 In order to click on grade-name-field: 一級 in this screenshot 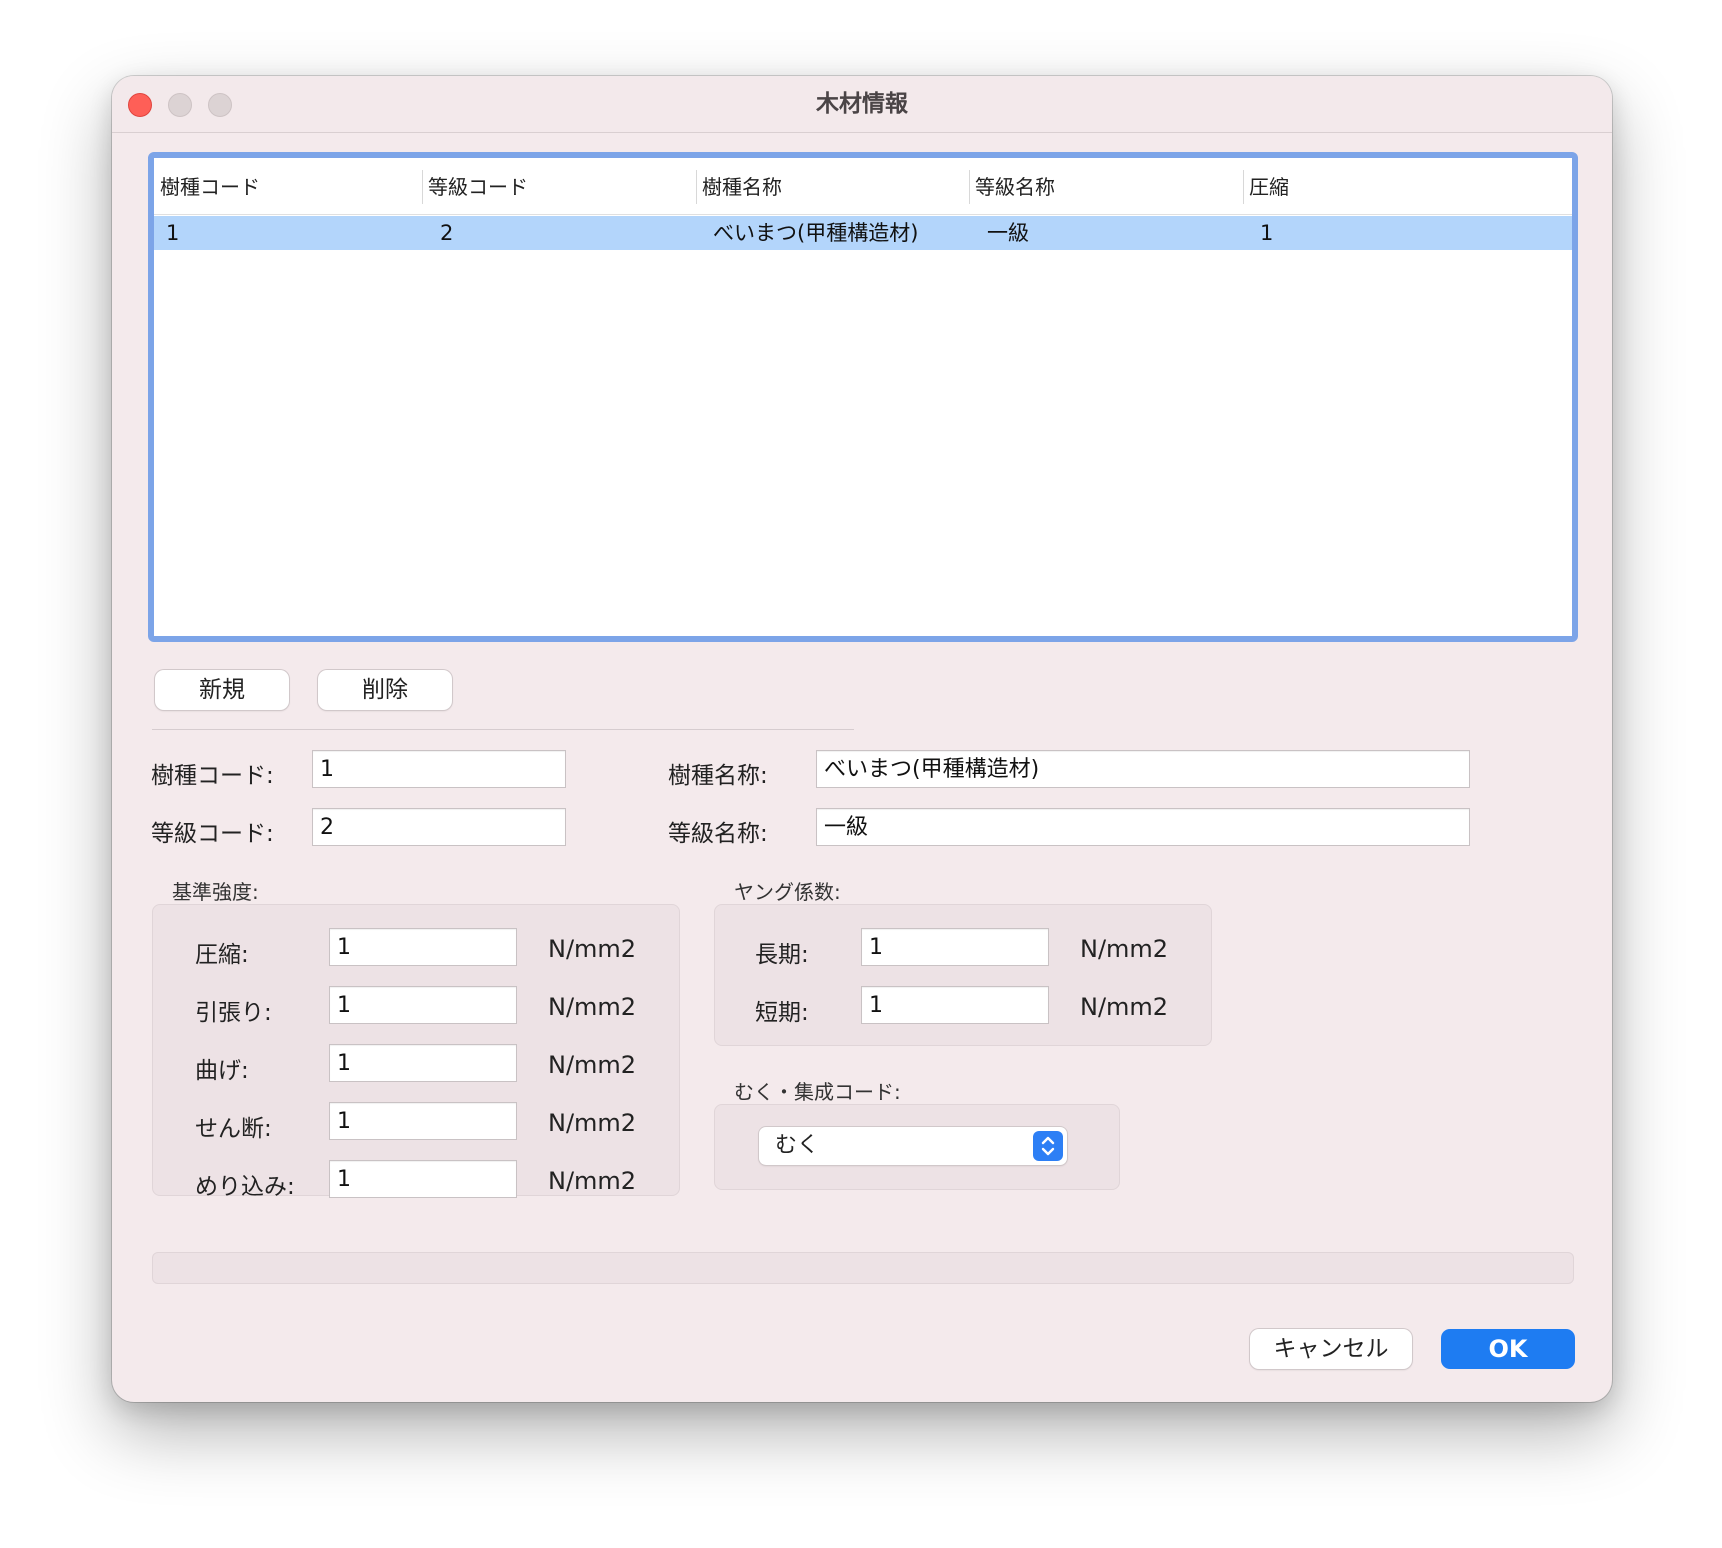, I will do `click(1143, 827)`.